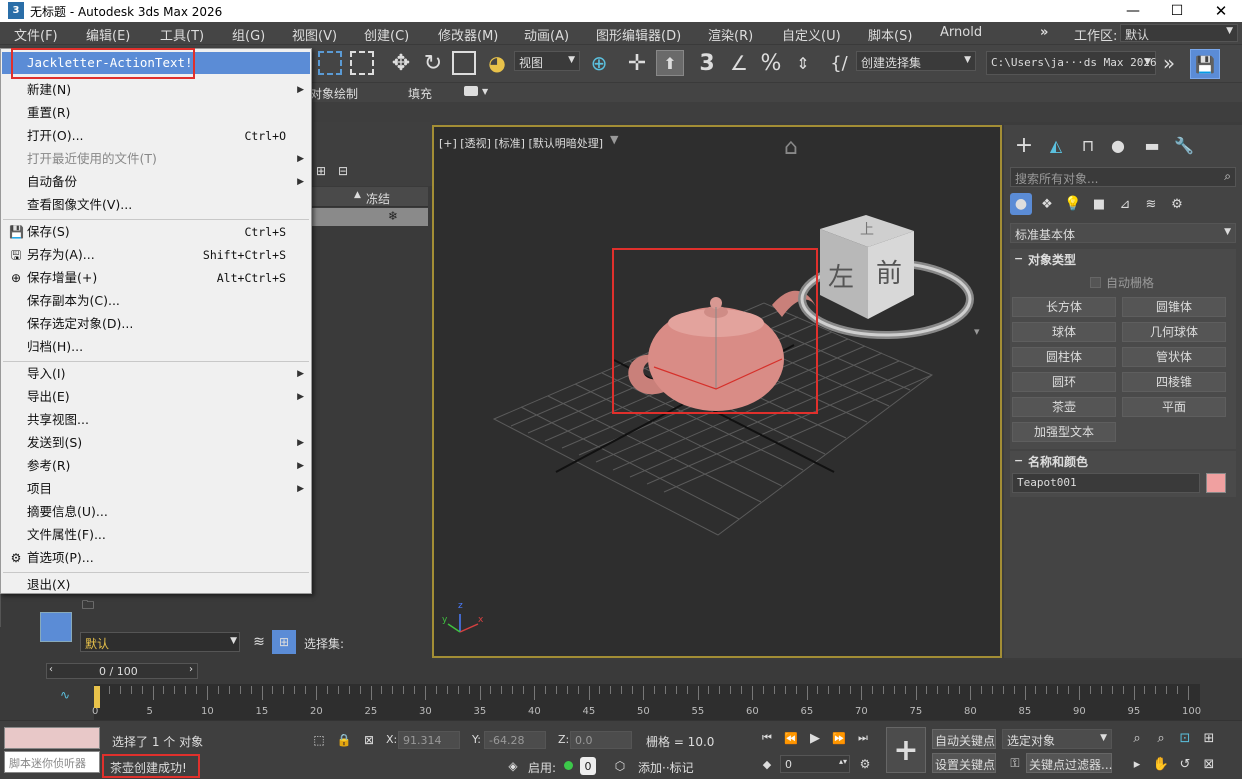 This screenshot has width=1242, height=779. What do you see at coordinates (429, 740) in the screenshot?
I see `x-coord-field: 91.314` at bounding box center [429, 740].